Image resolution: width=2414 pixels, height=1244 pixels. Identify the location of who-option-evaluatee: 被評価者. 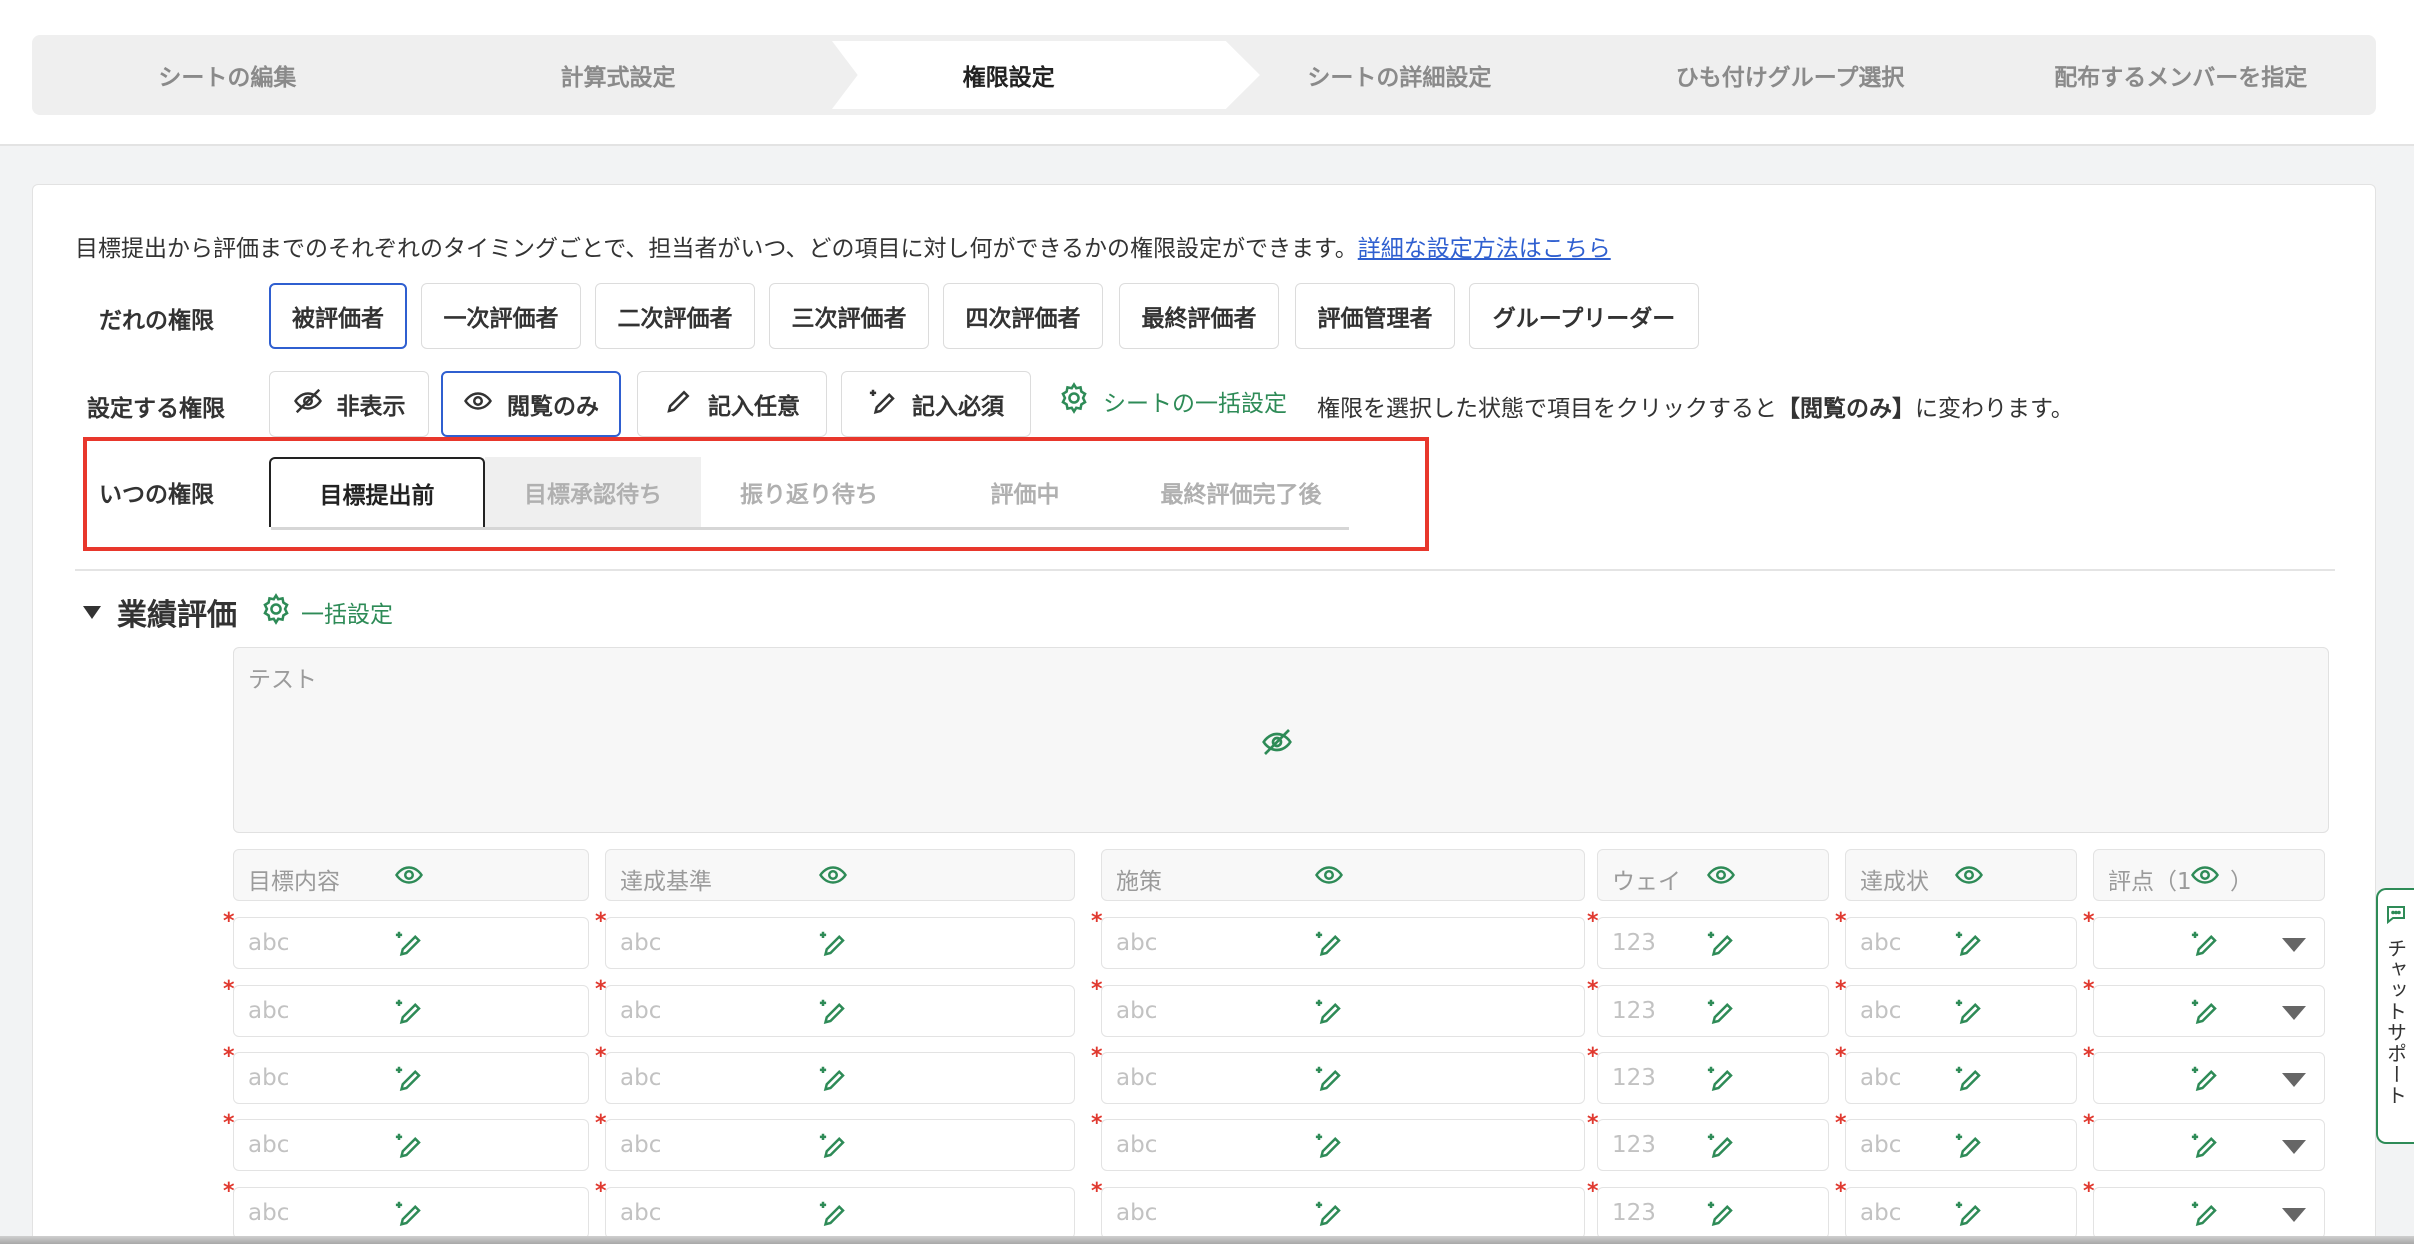
(338, 316).